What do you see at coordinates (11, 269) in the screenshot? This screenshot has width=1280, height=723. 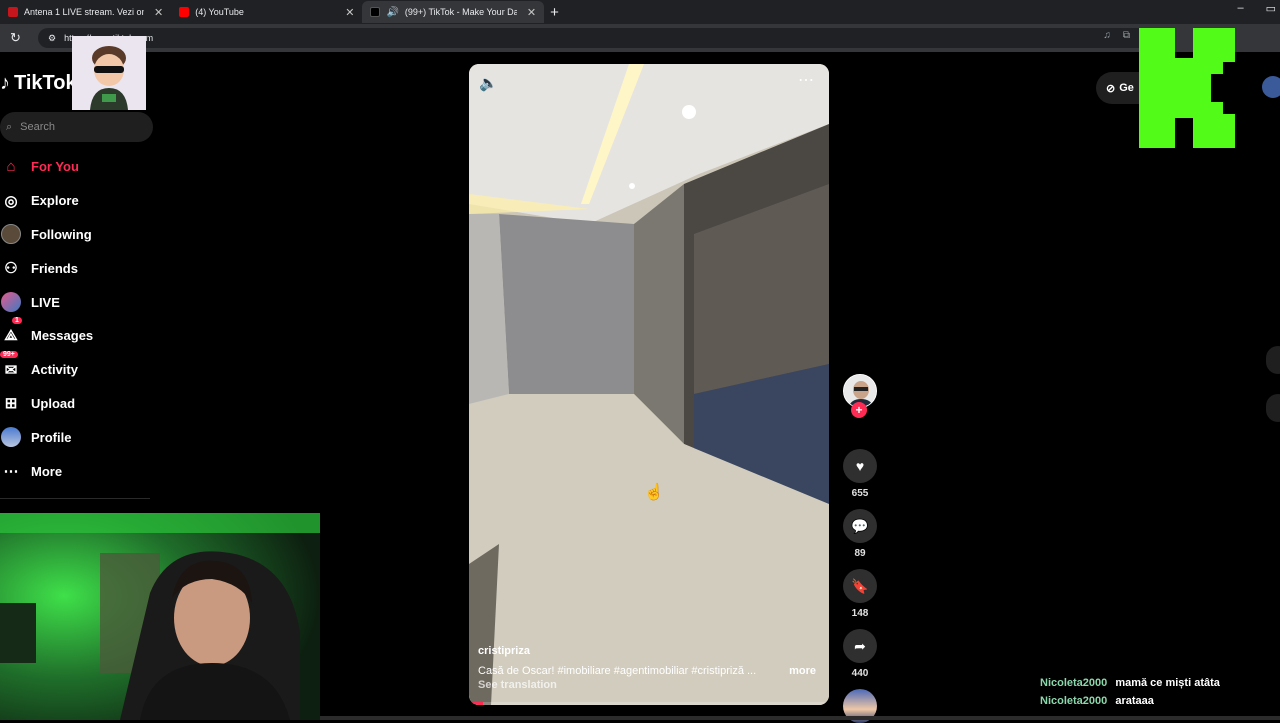 I see `friends-icon: ⚇` at bounding box center [11, 269].